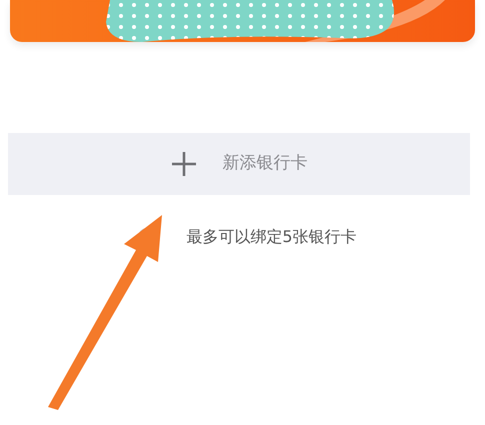  Describe the element at coordinates (271, 237) in the screenshot. I see `notice-text: 最多可以绑定5张银行卡` at that location.